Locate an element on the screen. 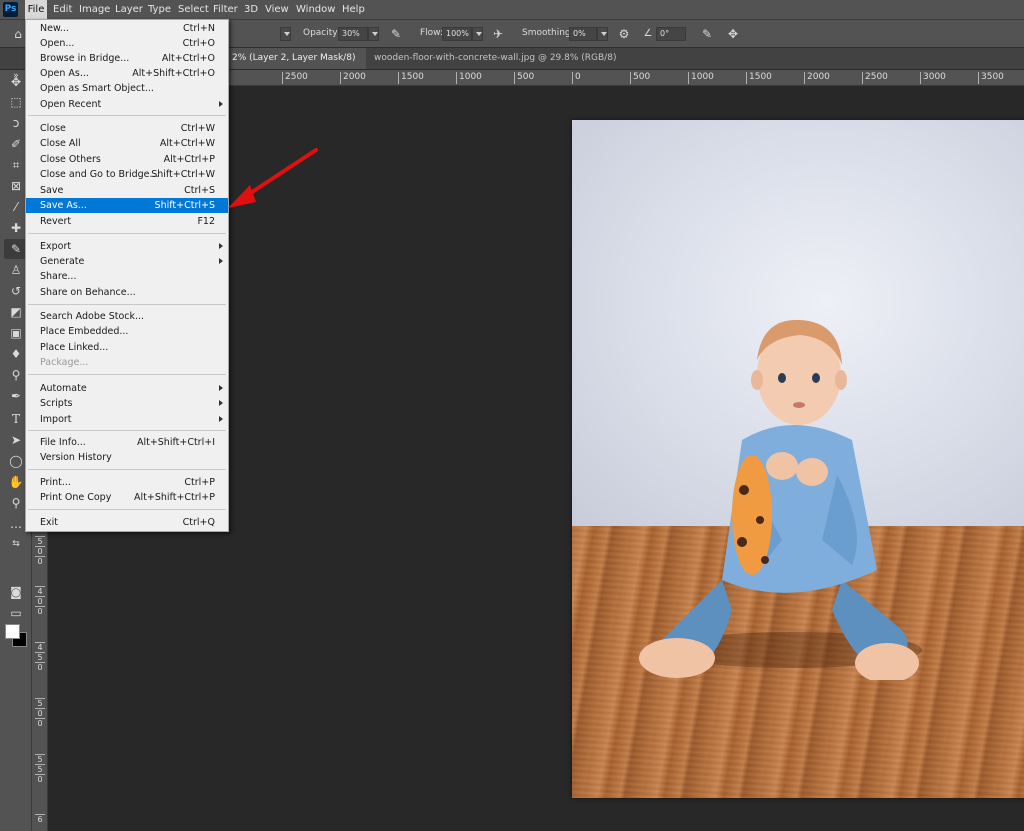  pressure-size-icon: ✎ is located at coordinates (707, 34).